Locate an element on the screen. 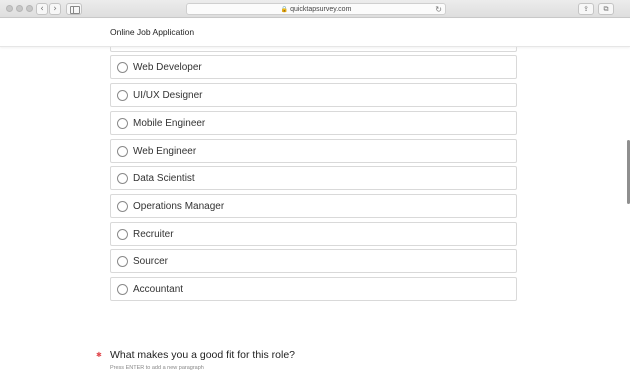  option-label: Sourcer is located at coordinates (151, 261).